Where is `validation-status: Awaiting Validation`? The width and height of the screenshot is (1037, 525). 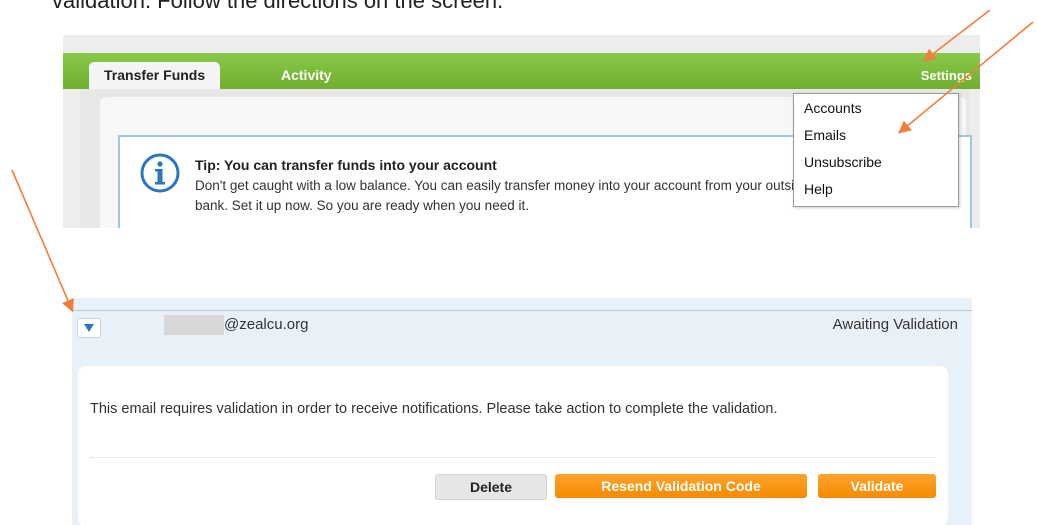
validation-status: Awaiting Validation is located at coordinates (895, 324).